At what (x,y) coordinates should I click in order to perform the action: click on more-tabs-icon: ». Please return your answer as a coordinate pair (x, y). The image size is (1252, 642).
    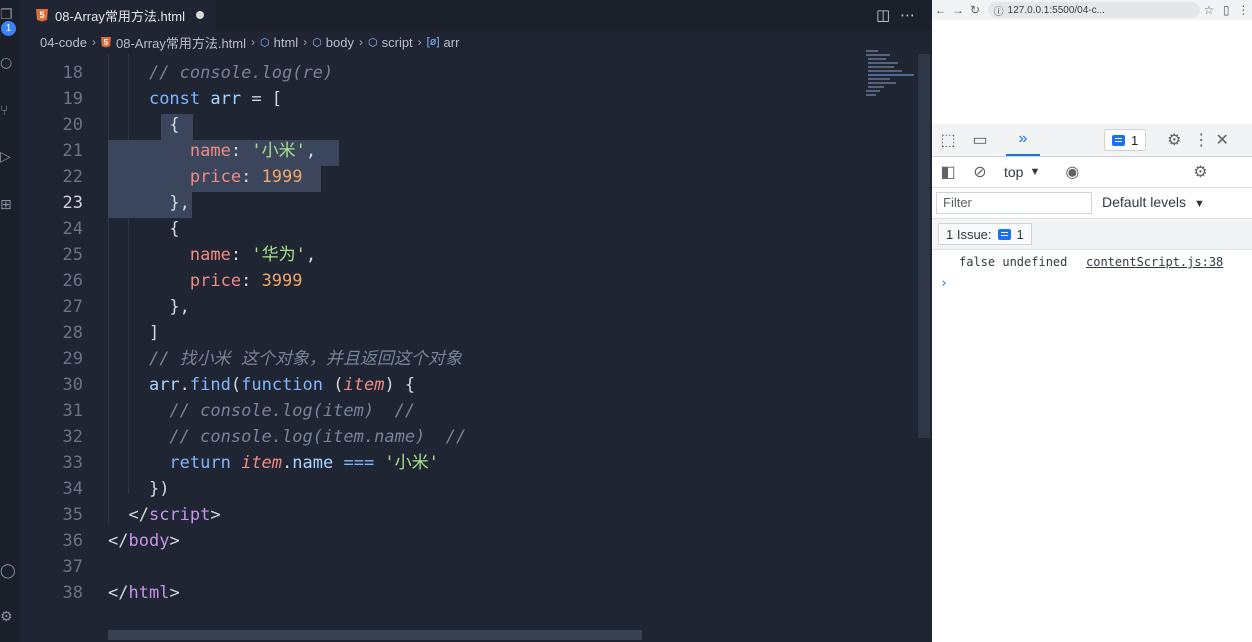
    Looking at the image, I should click on (1023, 140).